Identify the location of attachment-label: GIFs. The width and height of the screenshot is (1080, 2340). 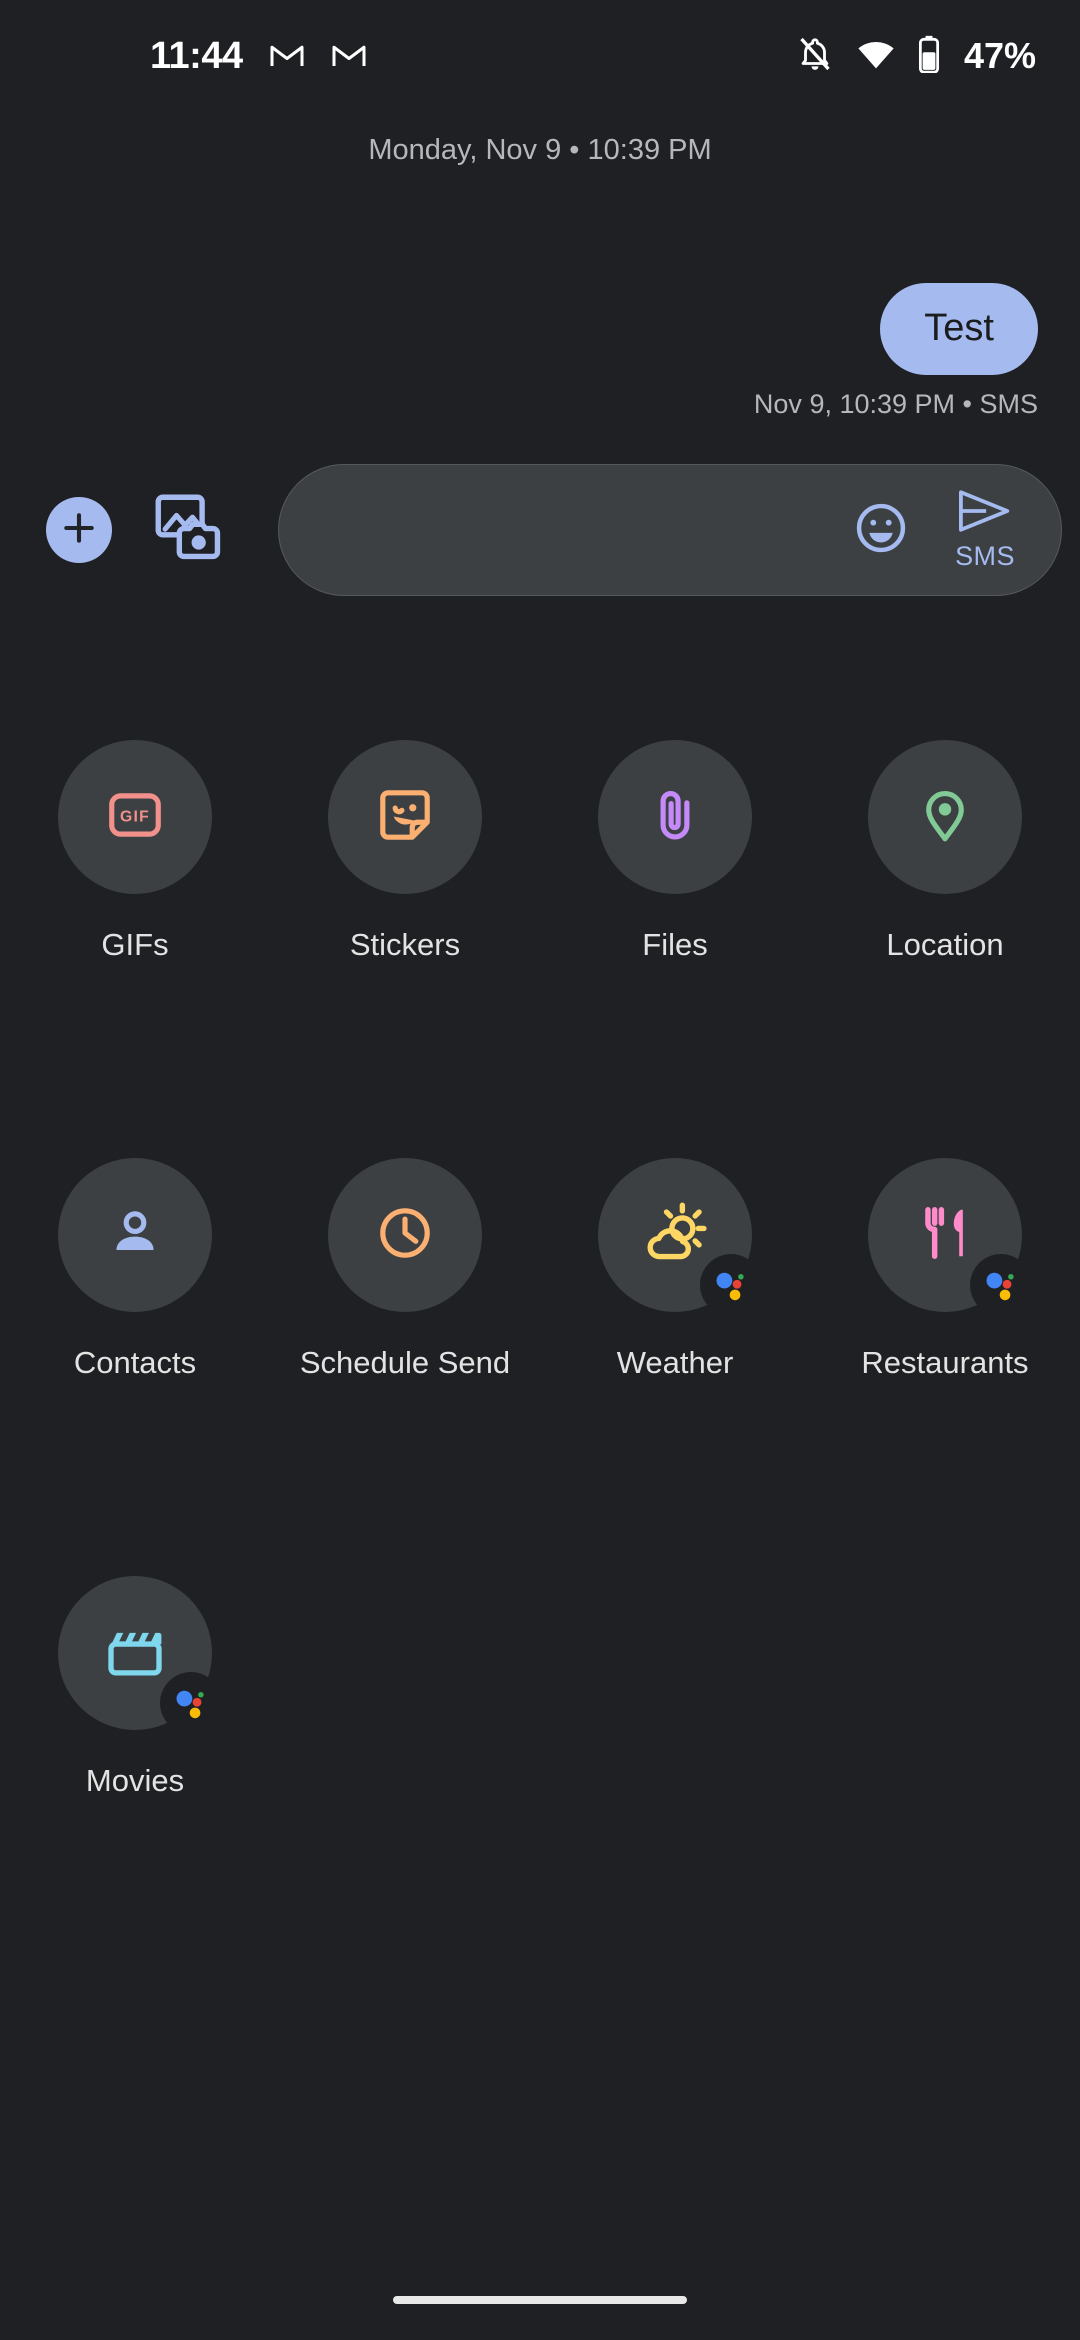
(135, 944).